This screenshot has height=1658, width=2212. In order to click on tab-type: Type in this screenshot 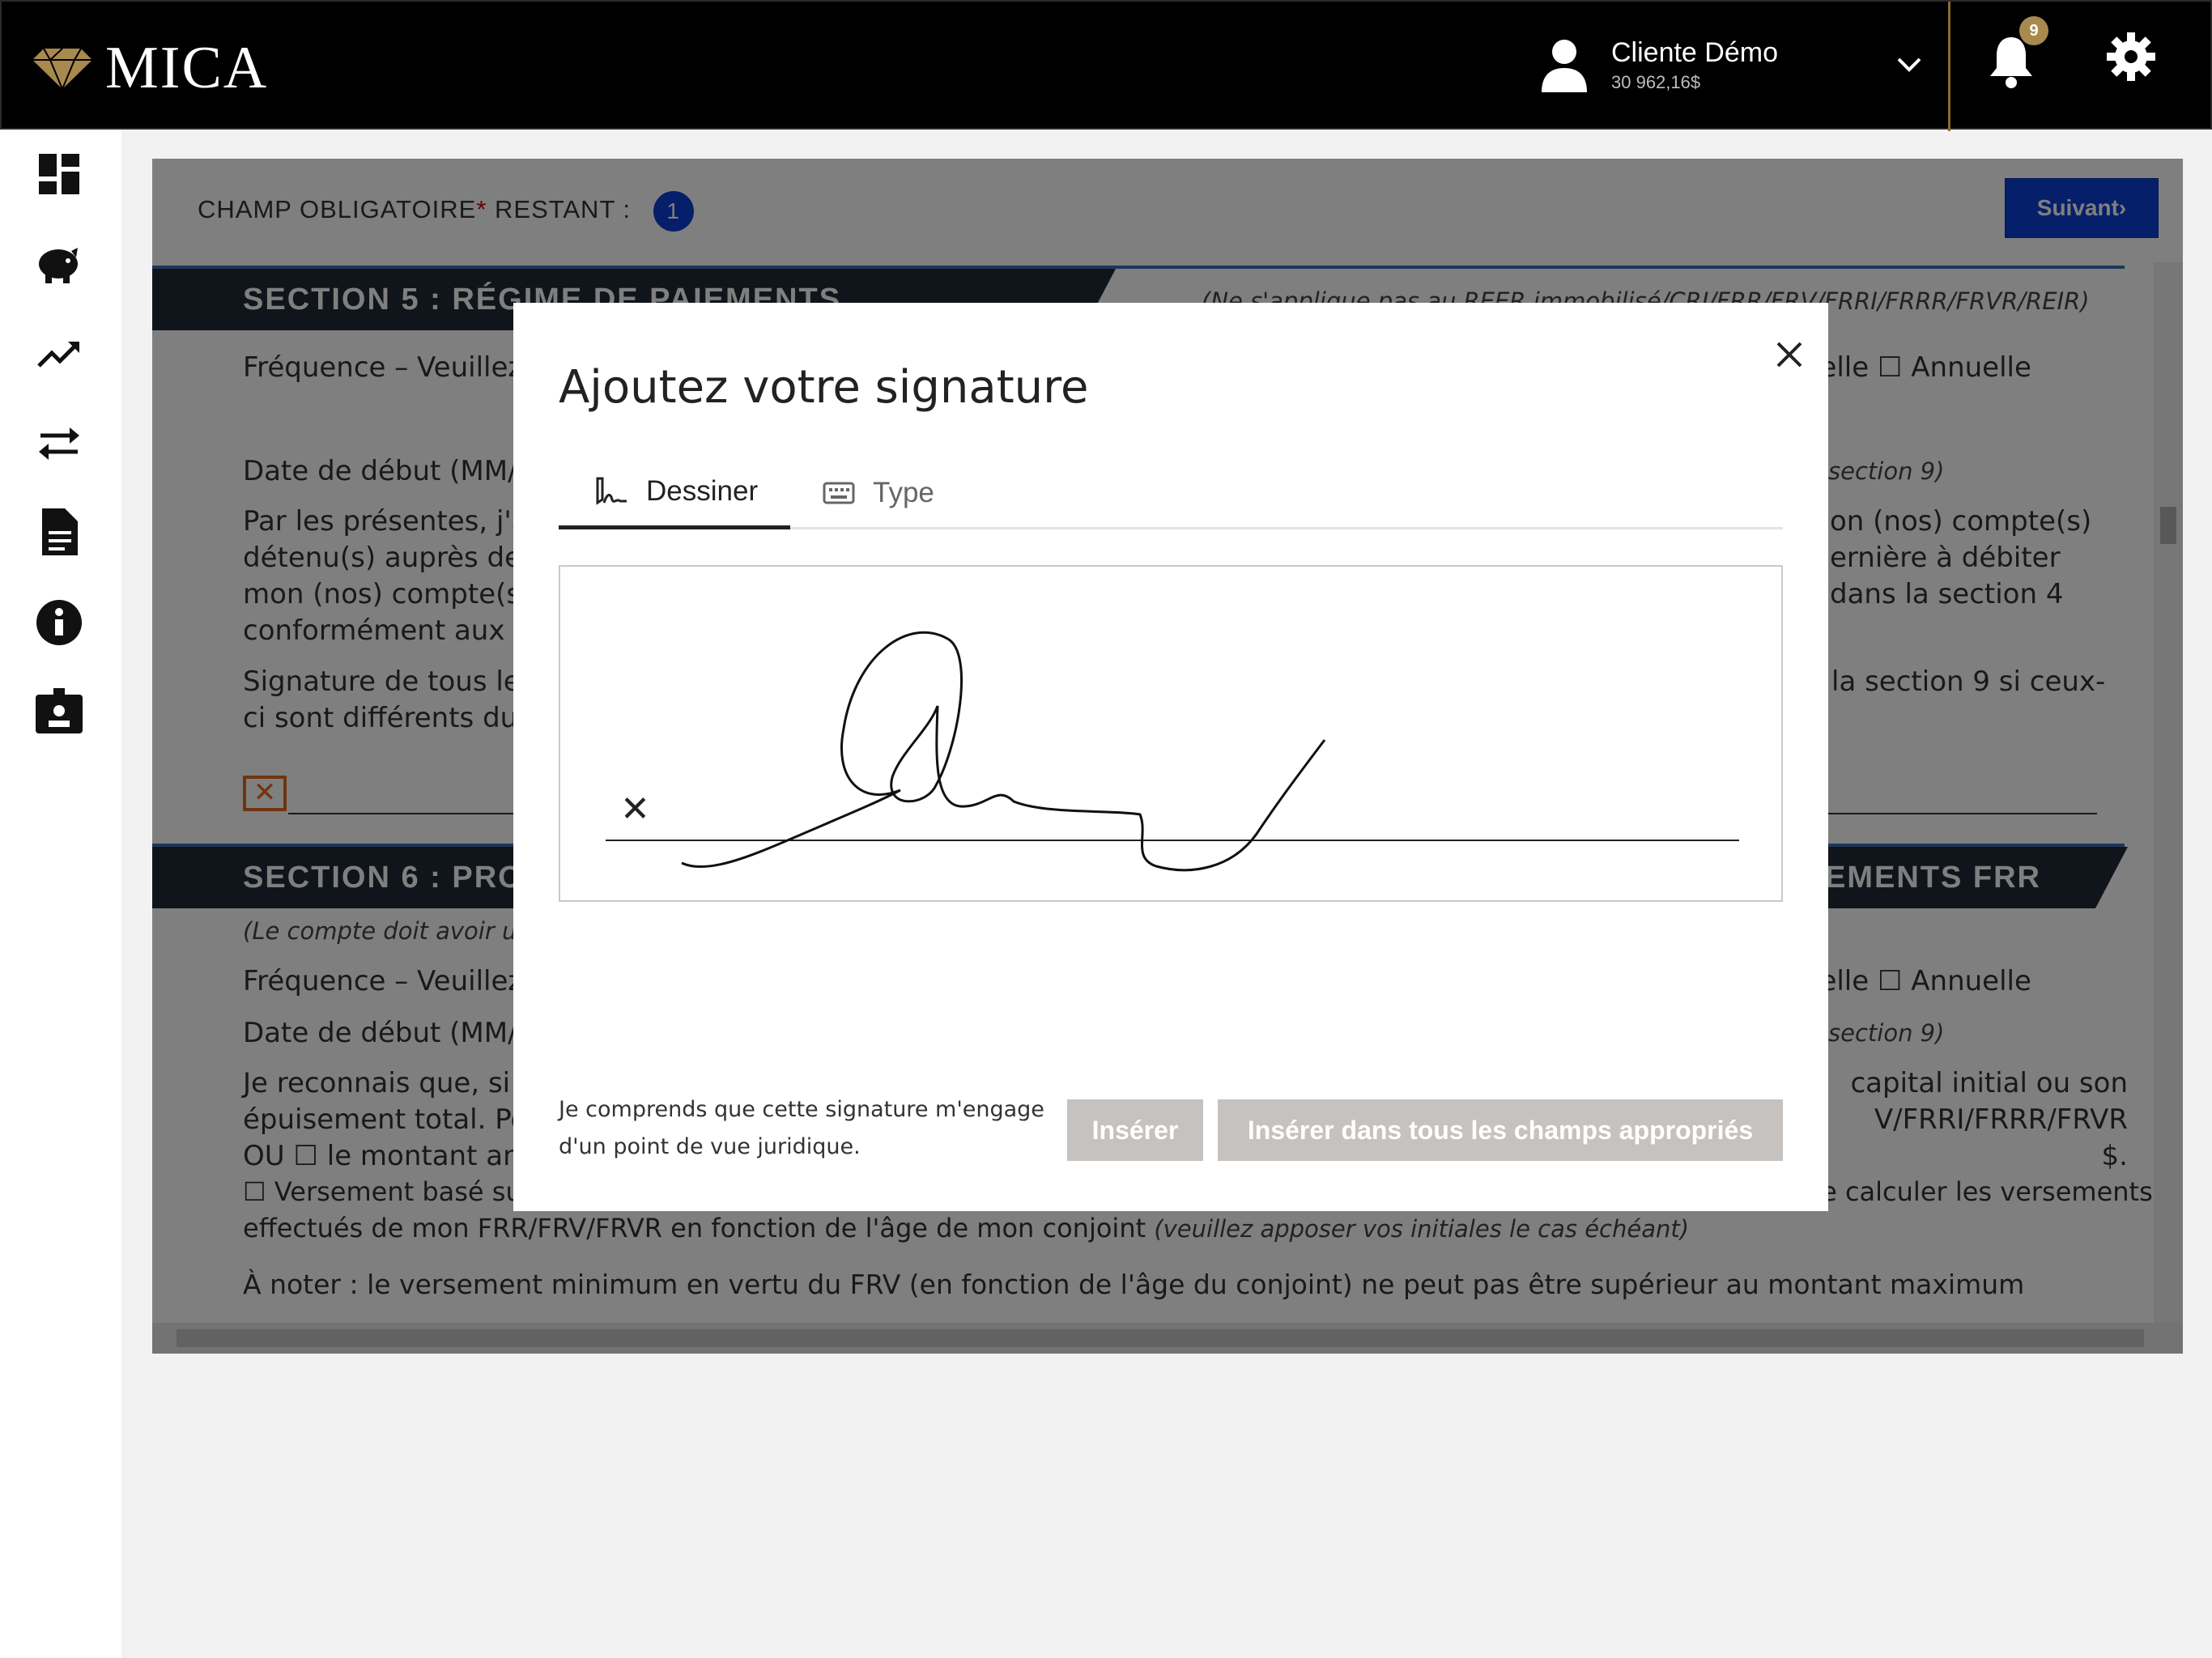, I will do `click(878, 493)`.